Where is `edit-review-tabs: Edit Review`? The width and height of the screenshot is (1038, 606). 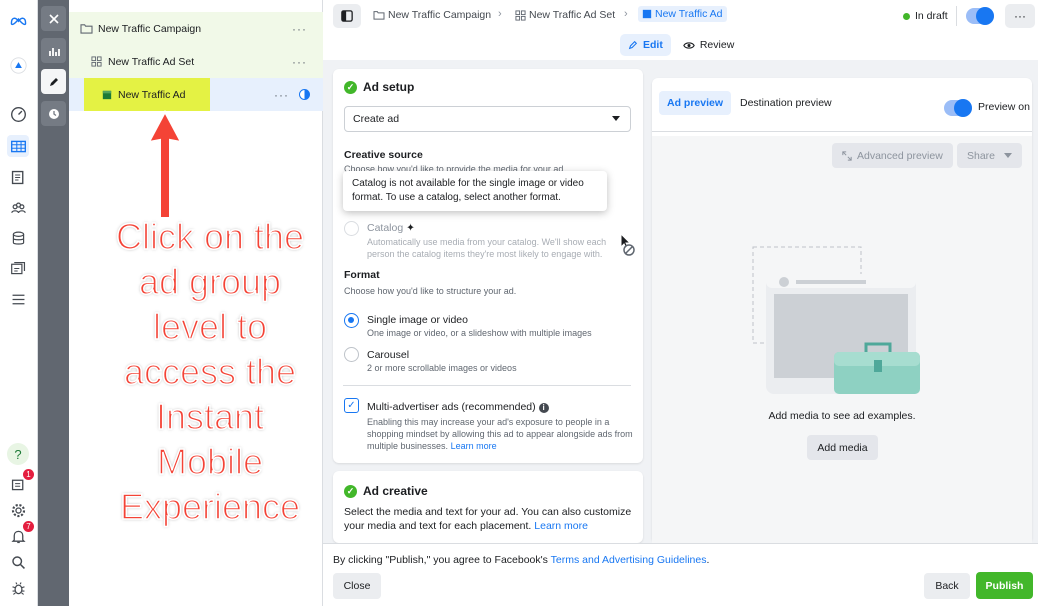
edit-review-tabs: Edit Review is located at coordinates (681, 45).